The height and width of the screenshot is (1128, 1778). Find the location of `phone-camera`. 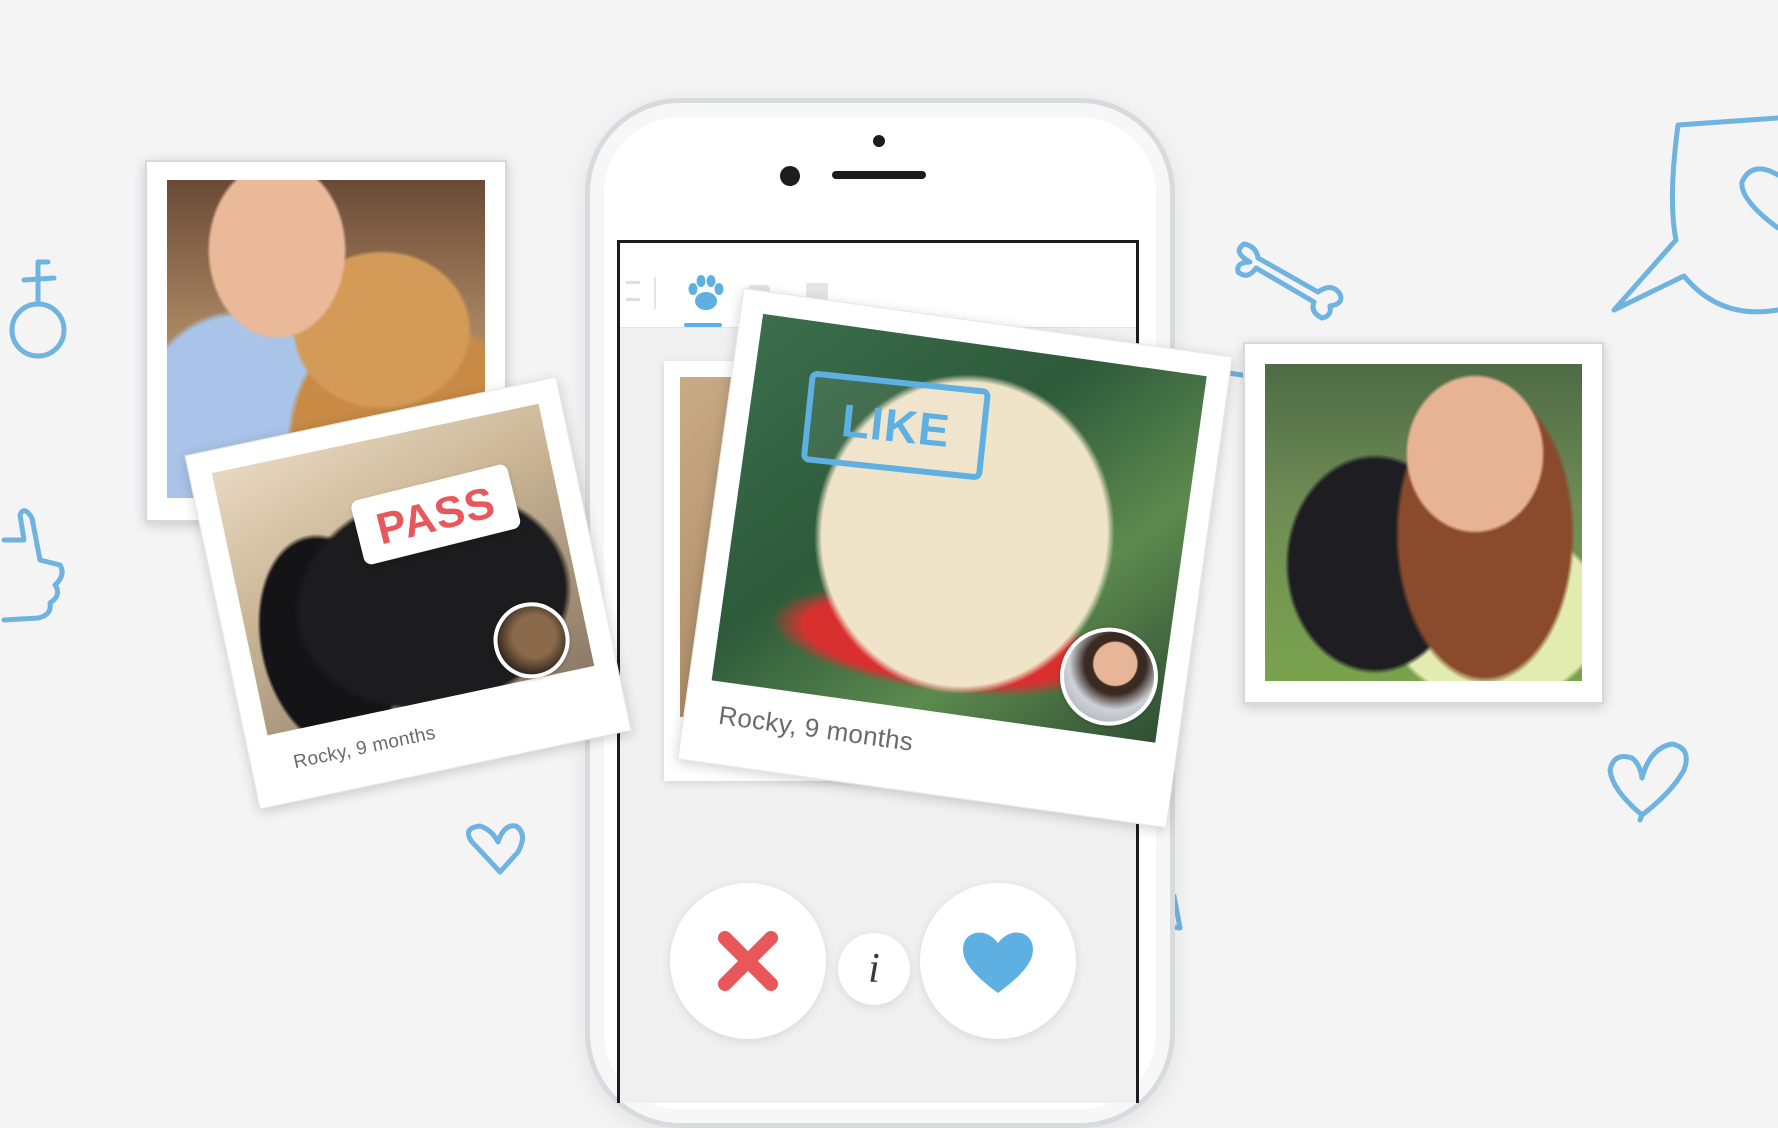

phone-camera is located at coordinates (790, 176).